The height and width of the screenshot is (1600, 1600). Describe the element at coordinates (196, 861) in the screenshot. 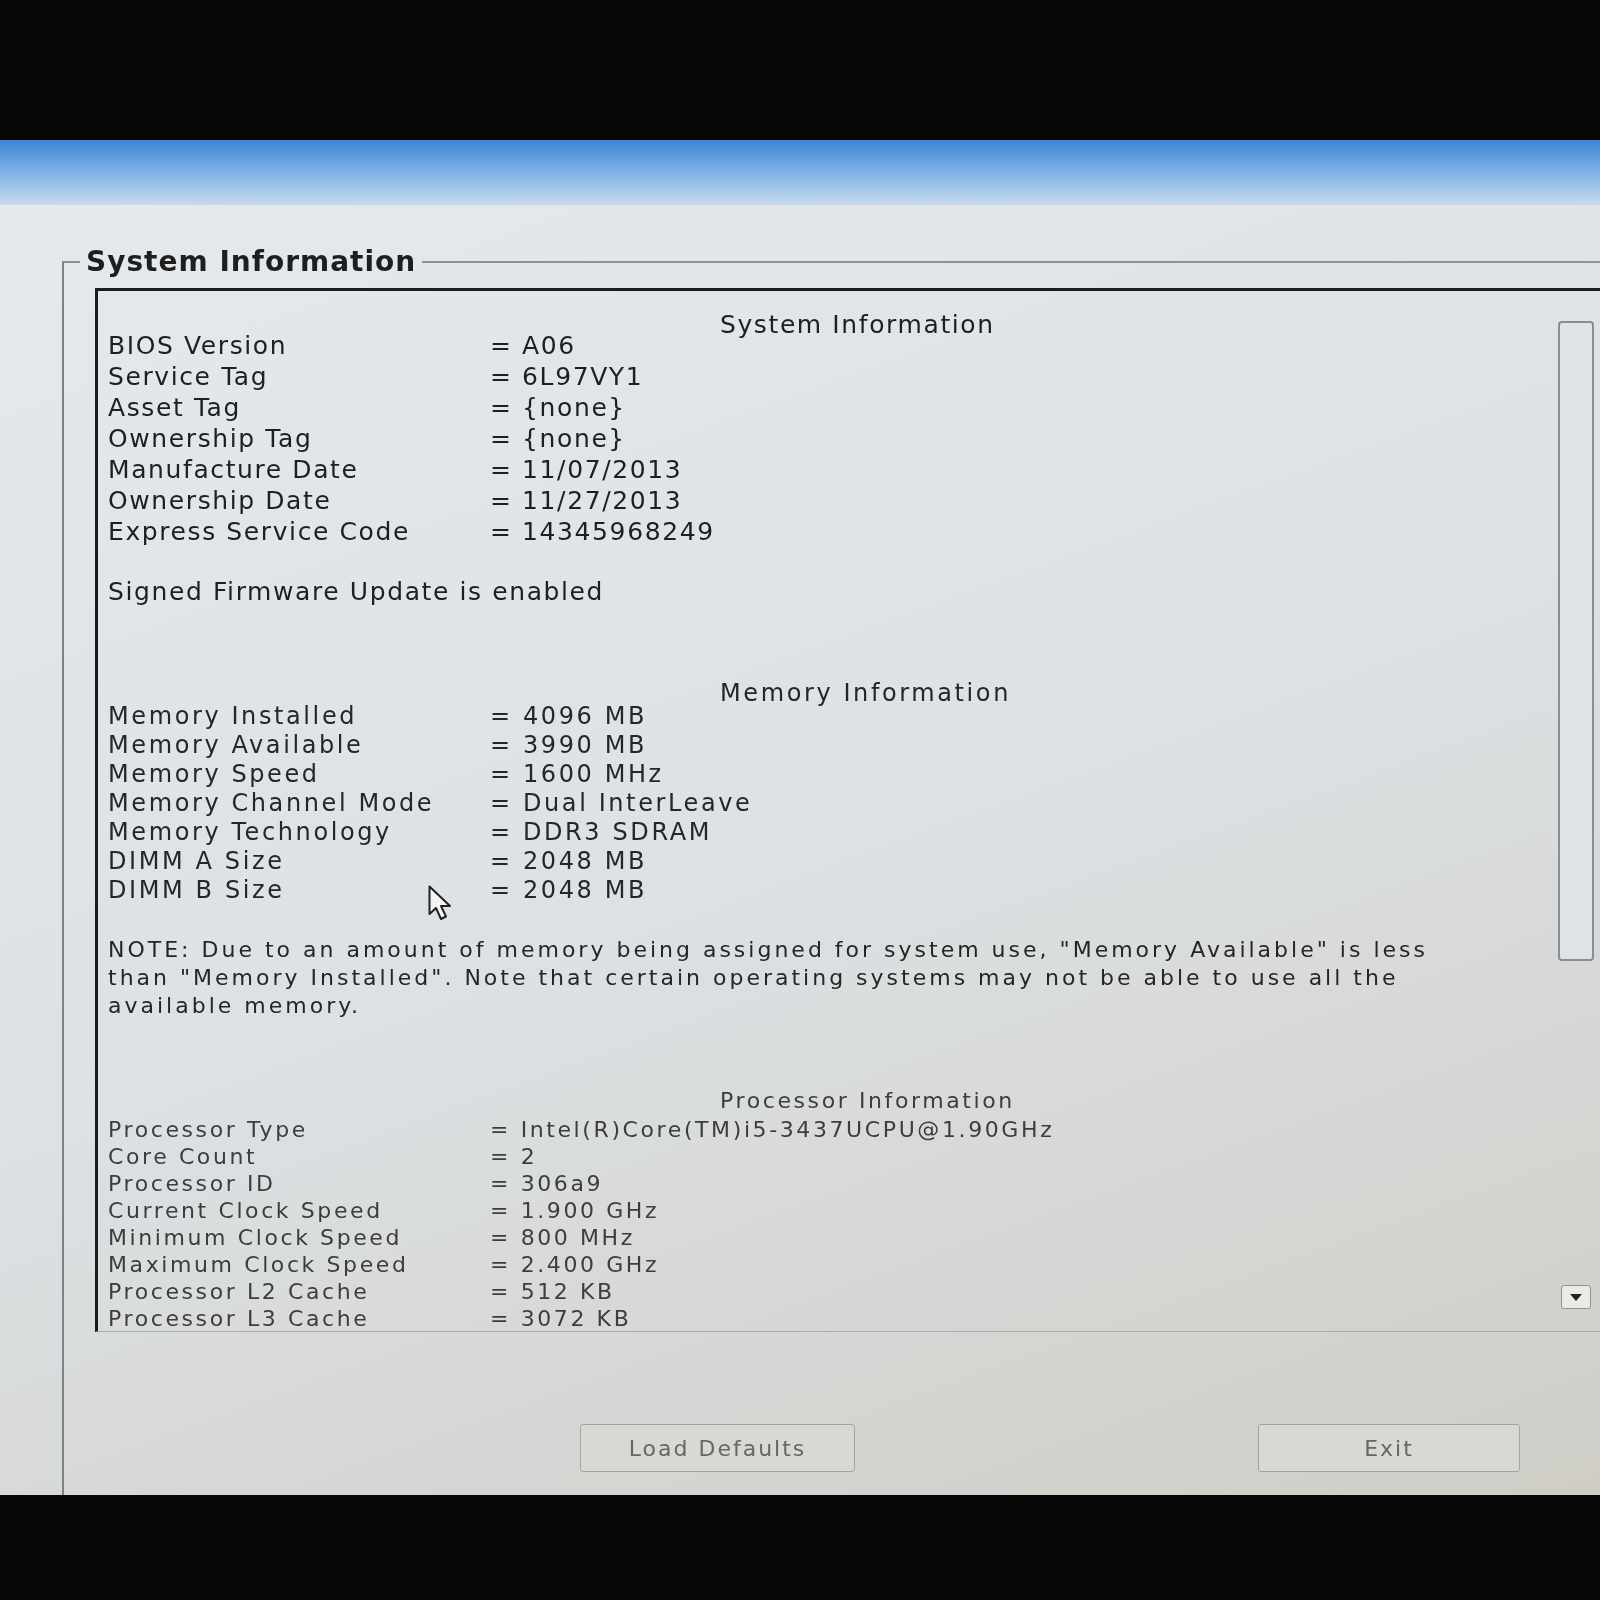

I see `field-label: DIMM A Size` at that location.